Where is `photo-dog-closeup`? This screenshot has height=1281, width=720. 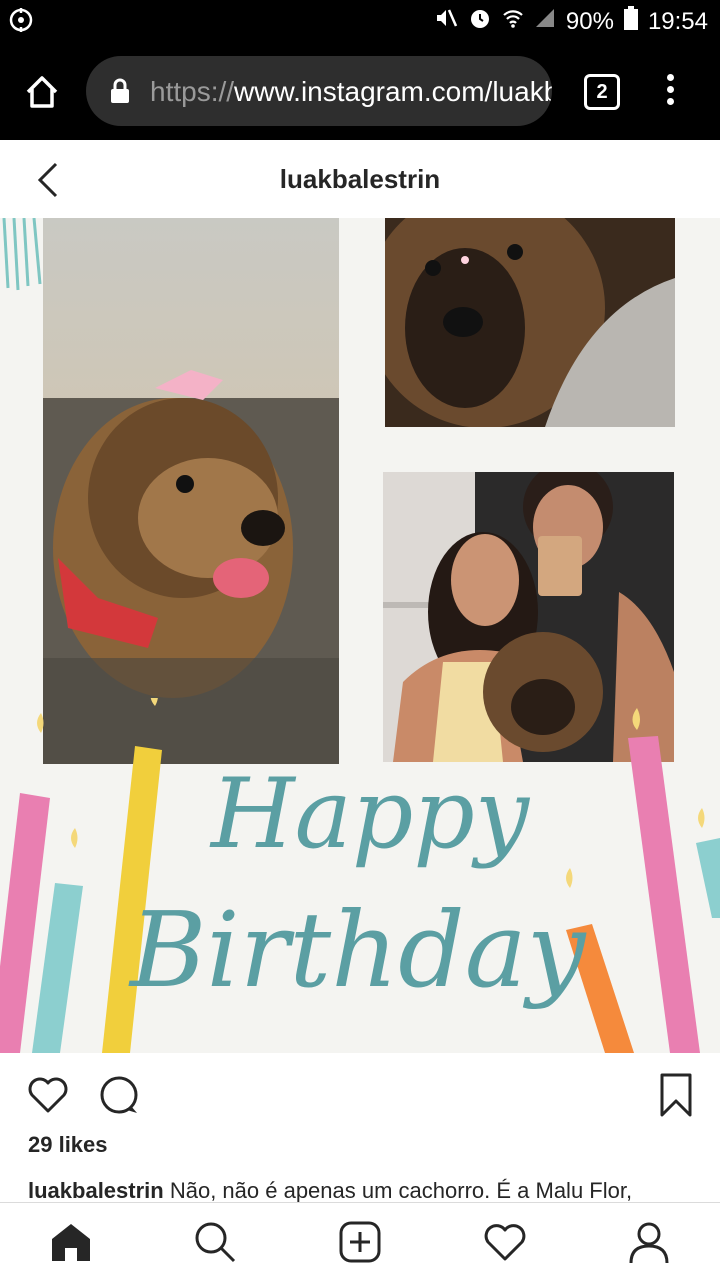
photo-dog-closeup is located at coordinates (530, 322).